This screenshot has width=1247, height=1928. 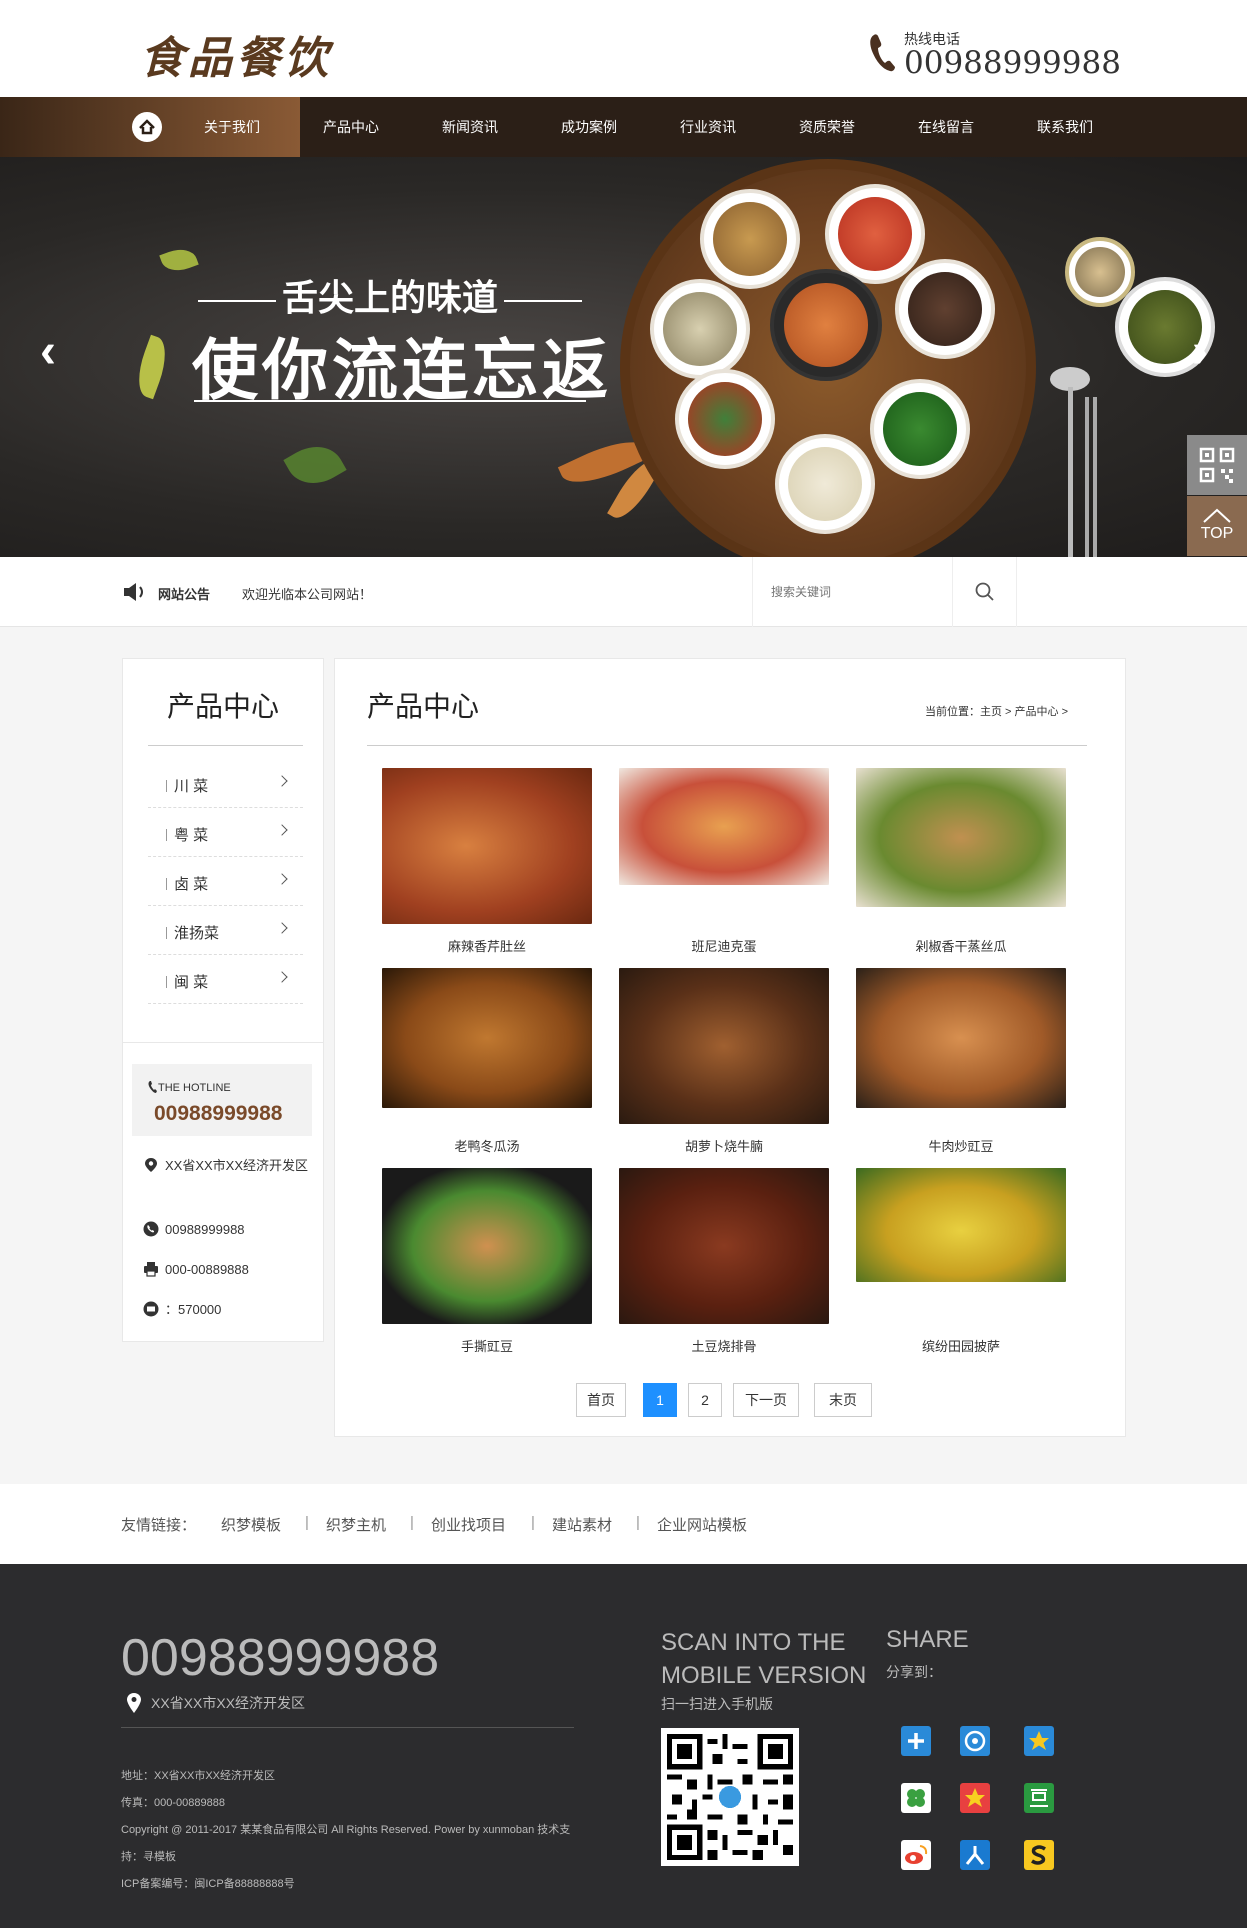 I want to click on nav-item-industry: 行业资讯, so click(x=708, y=127).